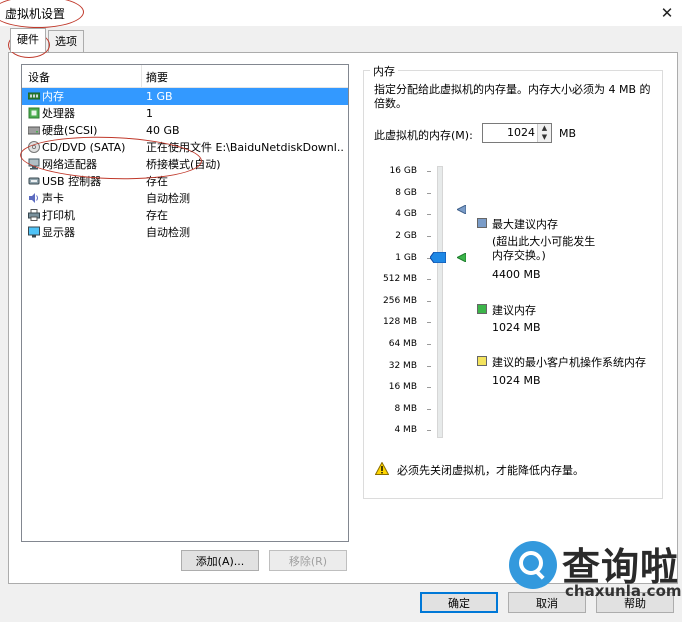  What do you see at coordinates (185, 130) in the screenshot?
I see `device-row-harddisk: 硬盘(SCSI) 40 GB` at bounding box center [185, 130].